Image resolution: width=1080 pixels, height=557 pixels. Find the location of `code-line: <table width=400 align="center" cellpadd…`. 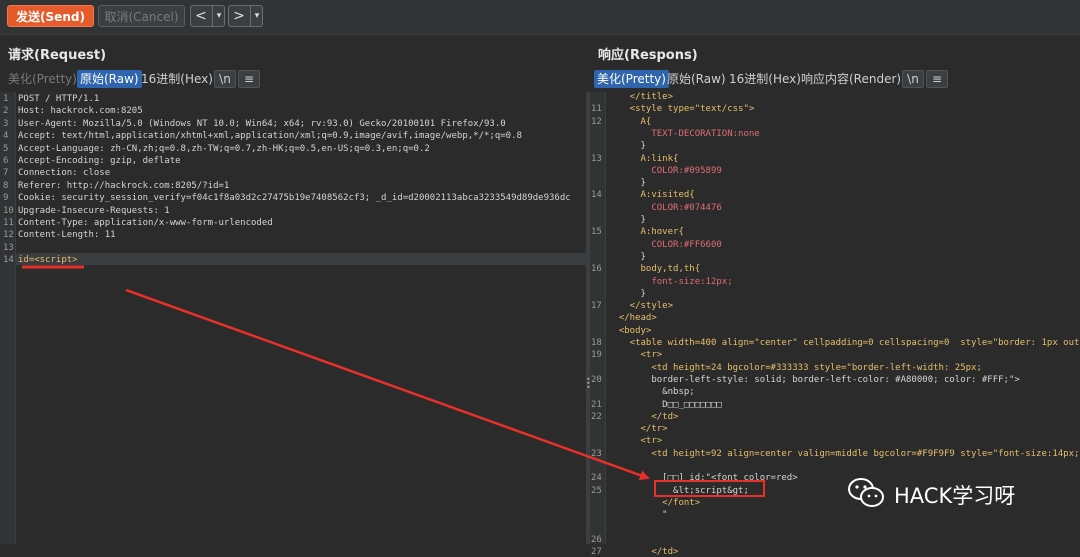

code-line: <table width=400 align="center" cellpadd… is located at coordinates (844, 343).